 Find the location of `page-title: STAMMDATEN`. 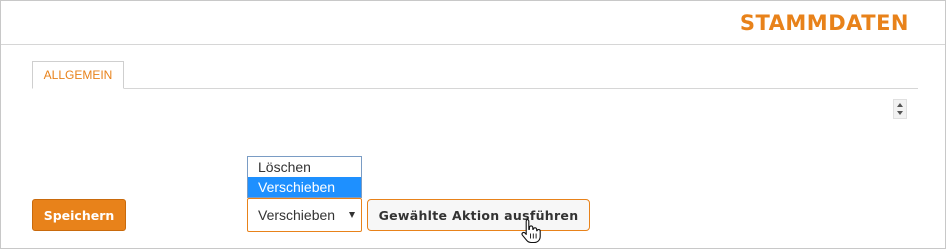

page-title: STAMMDATEN is located at coordinates (824, 23).